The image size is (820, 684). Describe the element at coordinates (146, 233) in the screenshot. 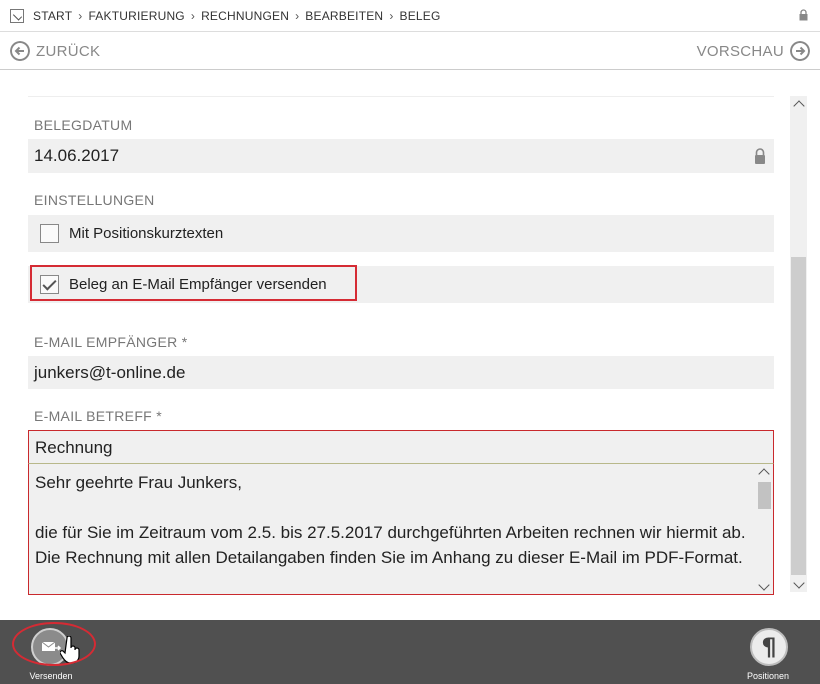

I see `positionskurztexten-label: Mit Positionskurztexten` at that location.